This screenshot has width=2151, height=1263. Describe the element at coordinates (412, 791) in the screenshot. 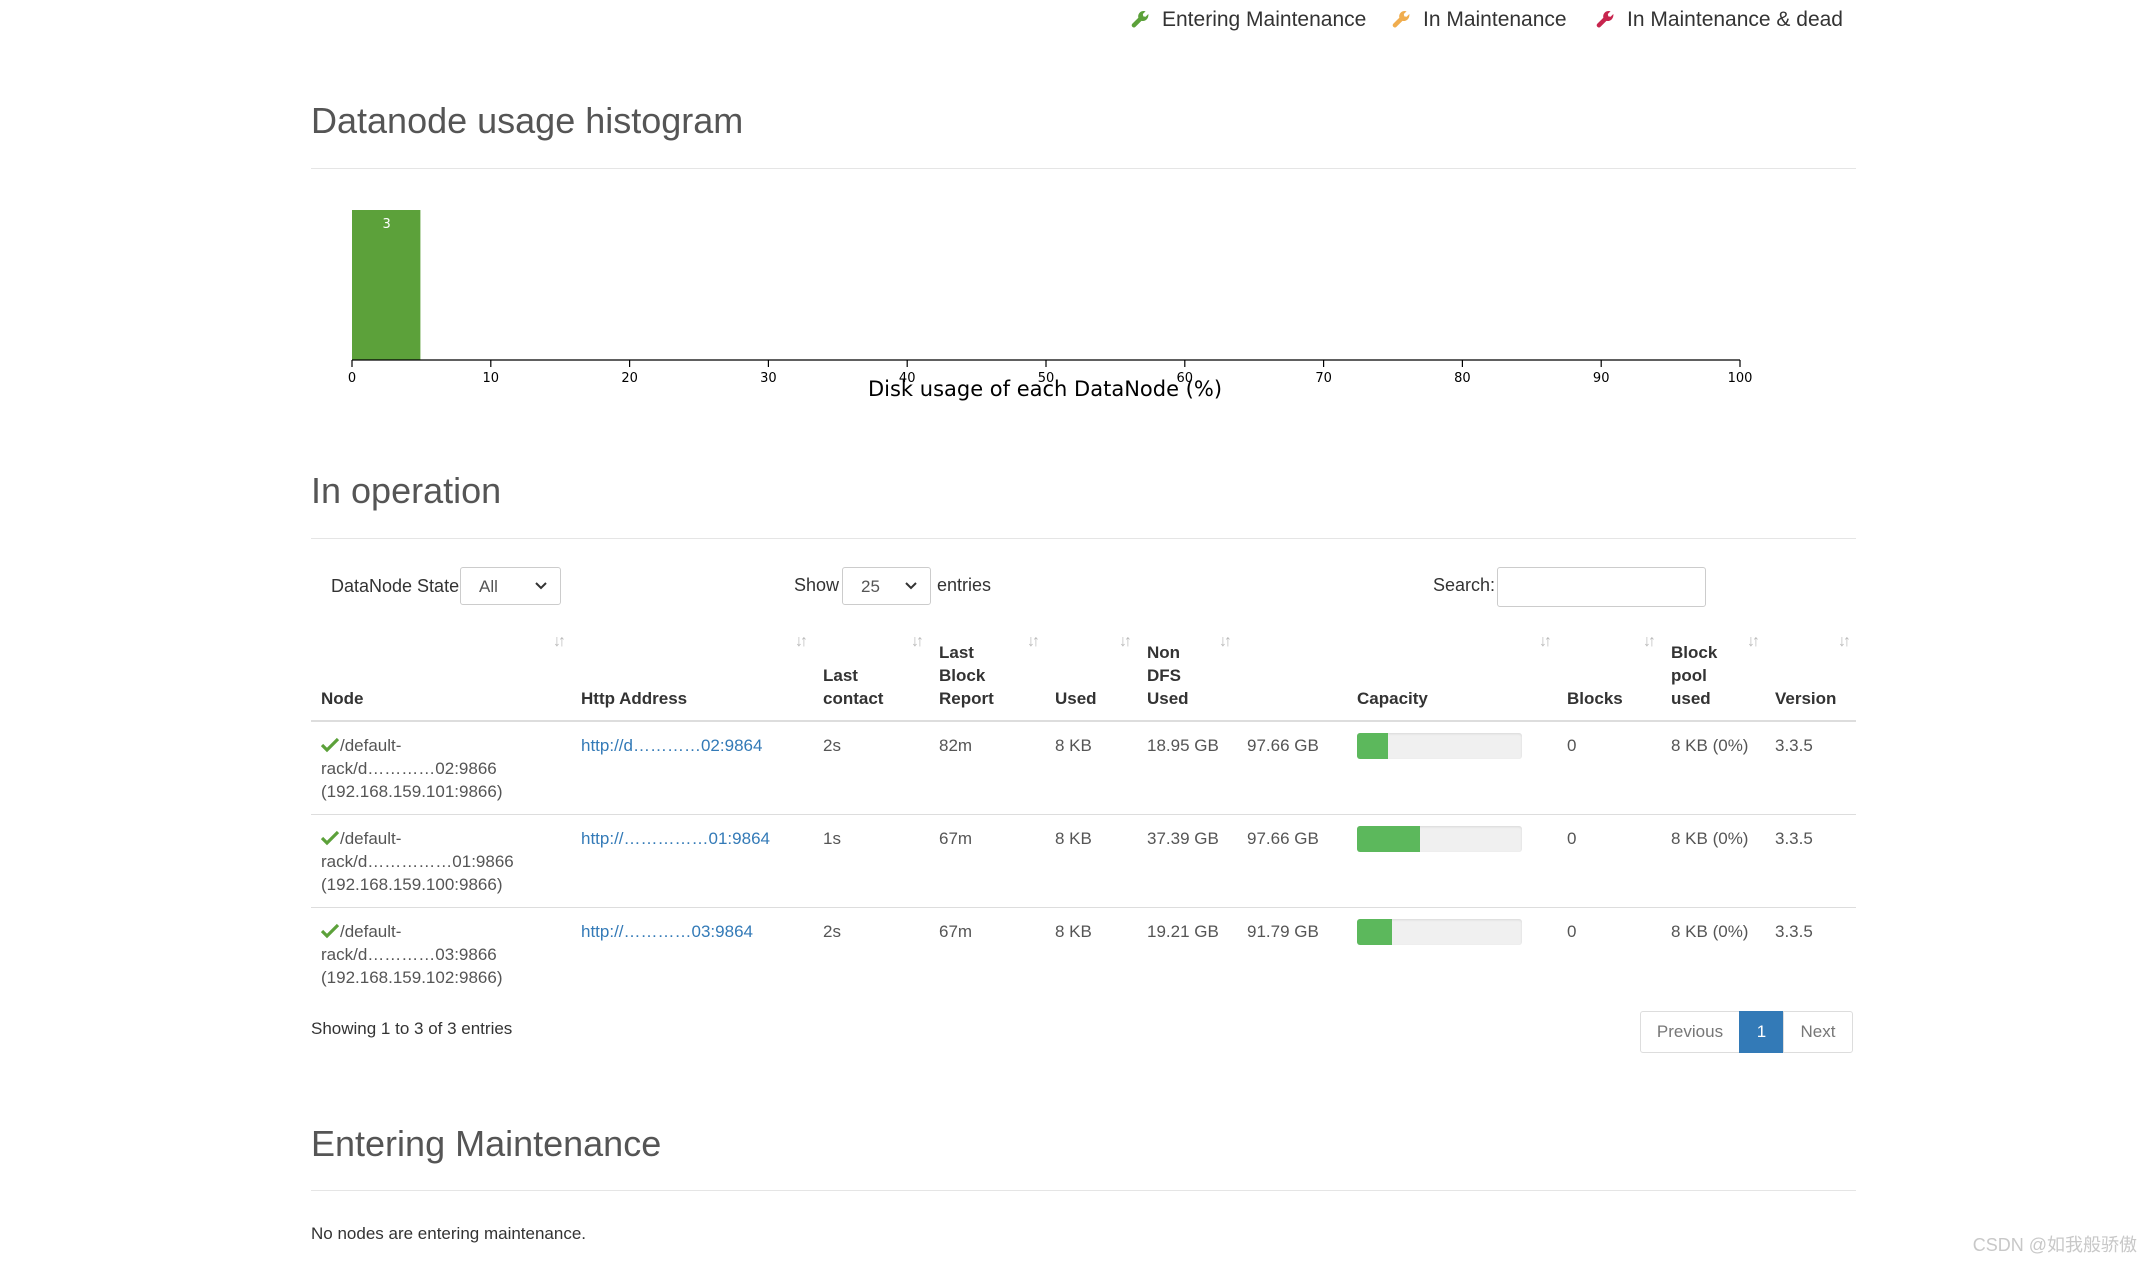

I see `node-ip: (192.168.159.101:9866)` at that location.